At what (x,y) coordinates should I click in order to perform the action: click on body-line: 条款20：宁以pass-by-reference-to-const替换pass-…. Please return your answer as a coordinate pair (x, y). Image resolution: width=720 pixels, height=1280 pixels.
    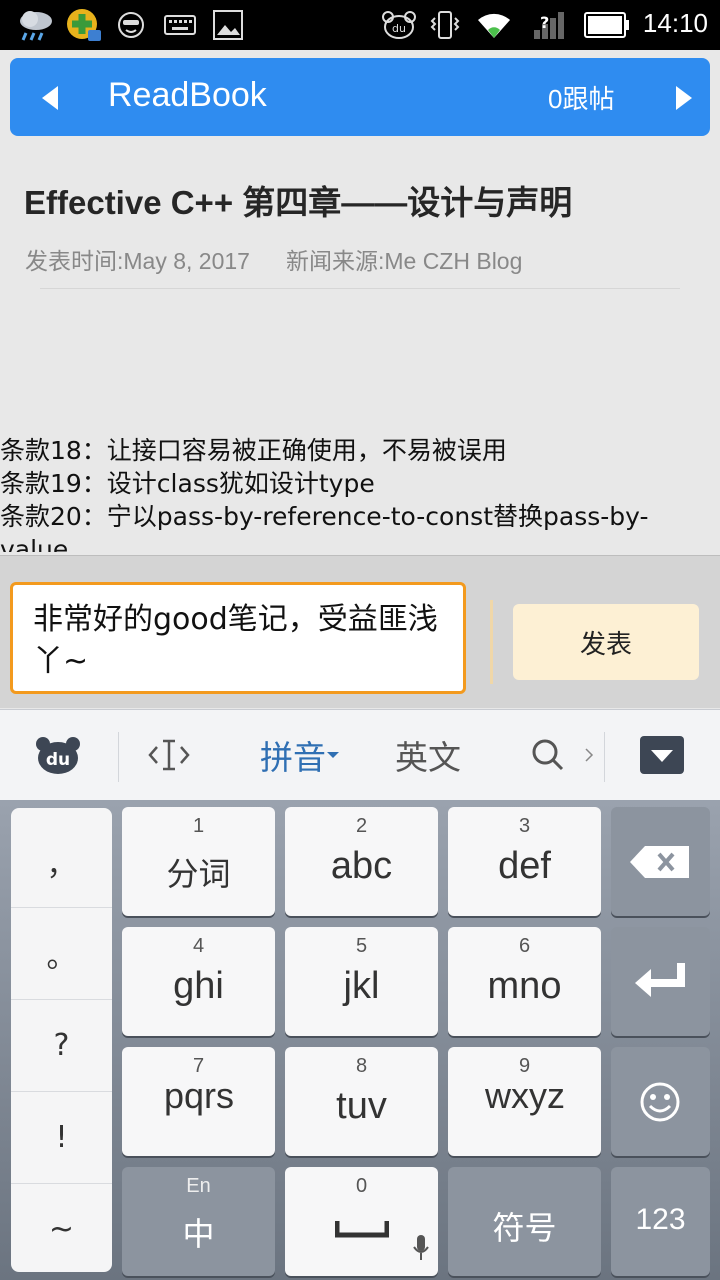
    Looking at the image, I should click on (324, 516).